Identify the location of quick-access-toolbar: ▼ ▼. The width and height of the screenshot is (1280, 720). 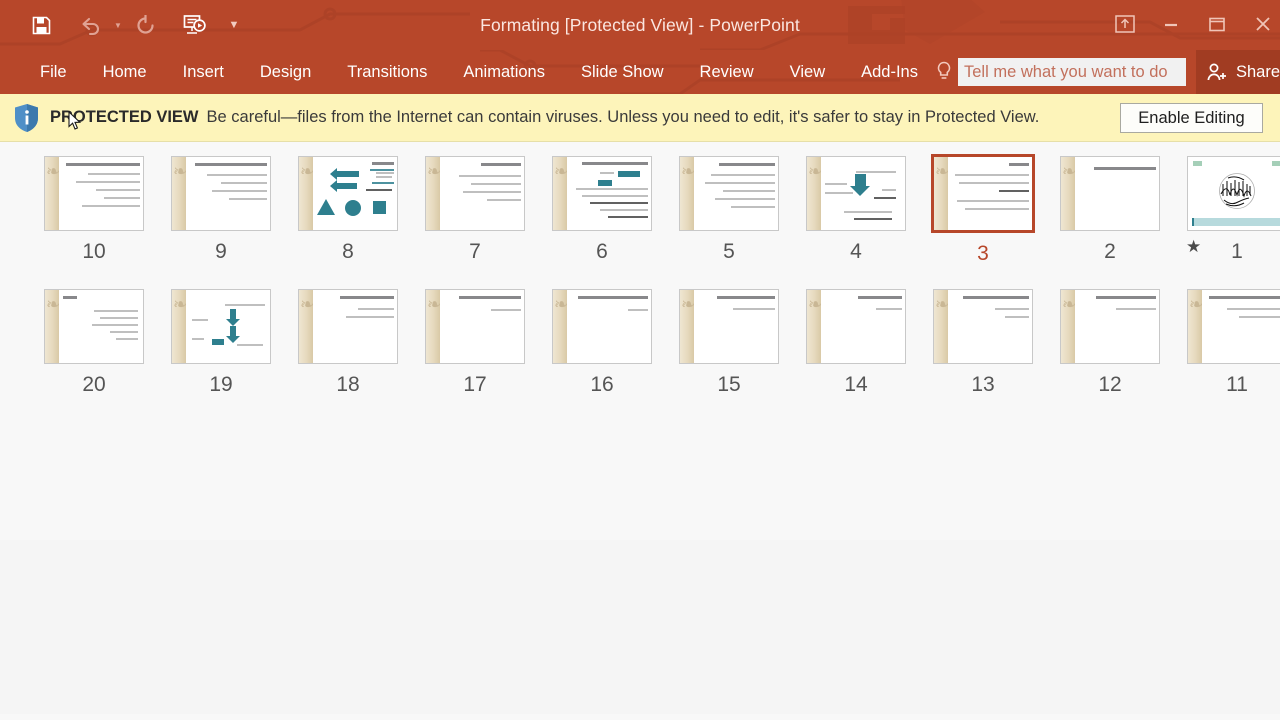
(132, 25).